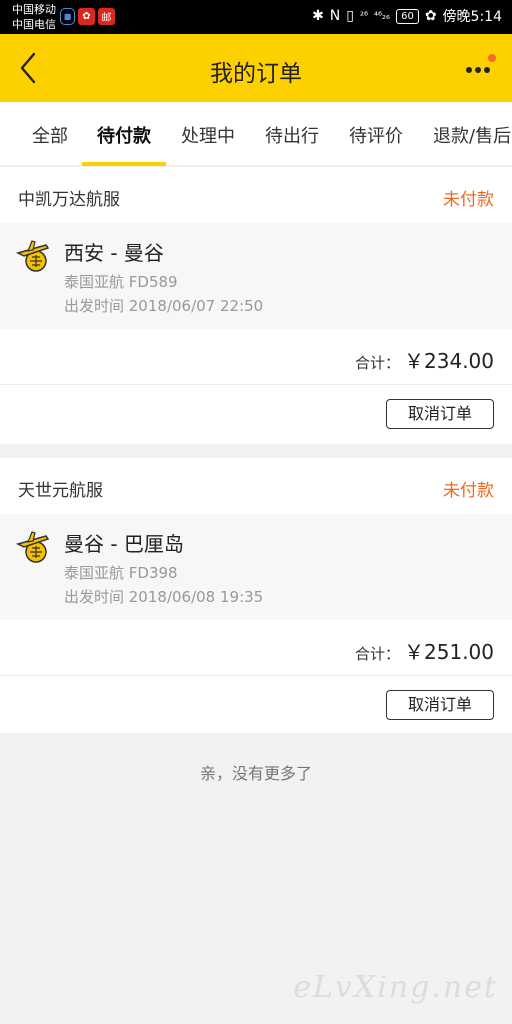 This screenshot has width=512, height=1024. I want to click on tab-processing: 处理中, so click(208, 135).